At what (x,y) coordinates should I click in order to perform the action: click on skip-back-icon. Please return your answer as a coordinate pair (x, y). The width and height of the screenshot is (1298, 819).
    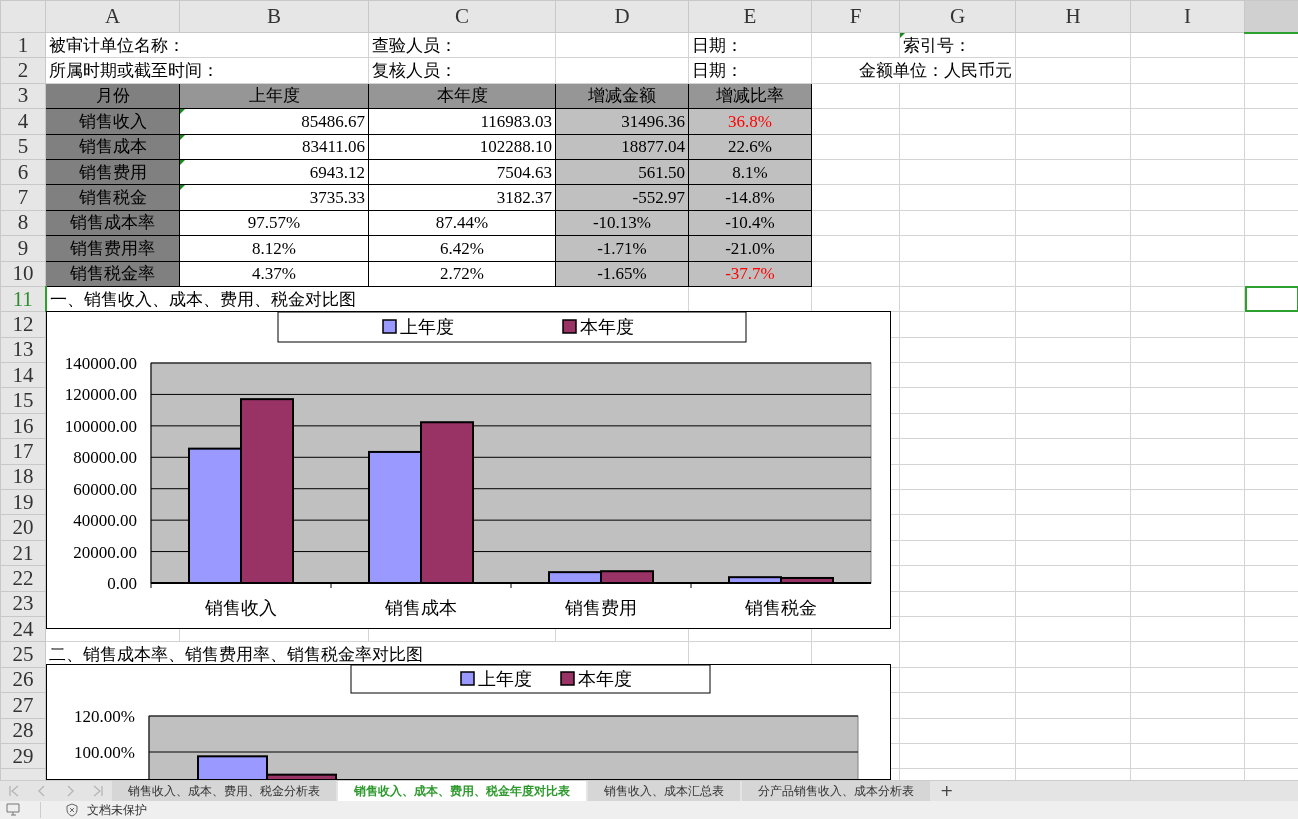
    Looking at the image, I should click on (14, 791).